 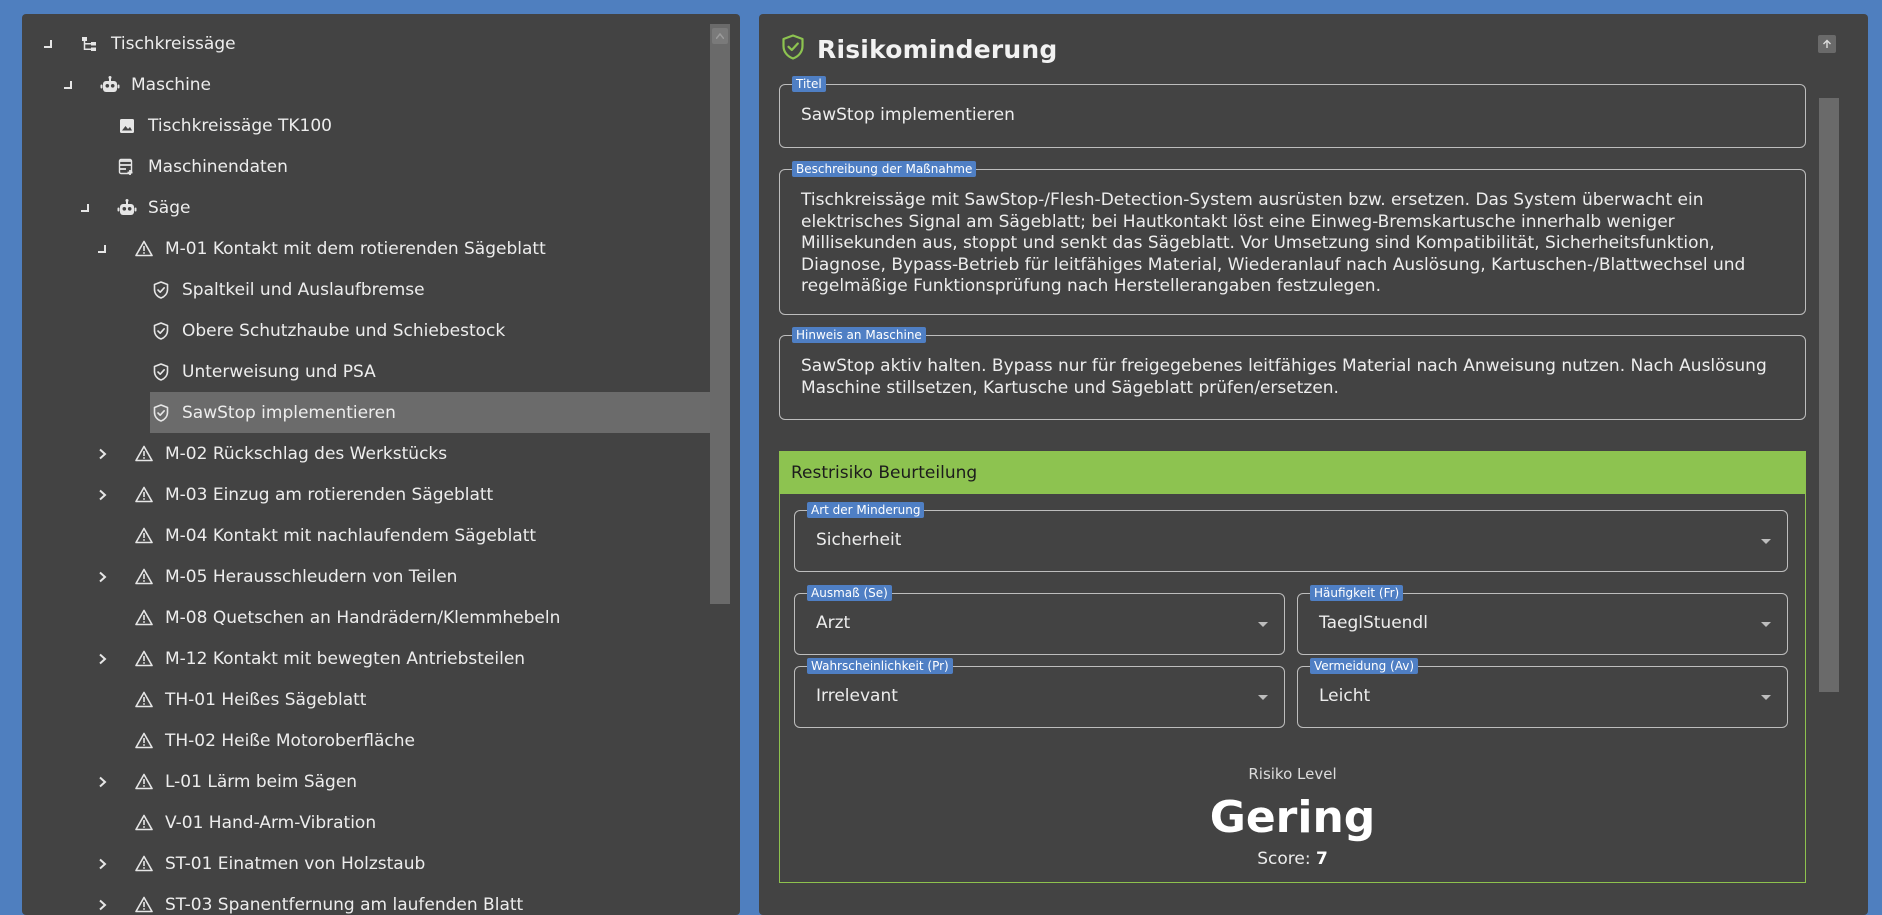 I want to click on titel-value: SawStop implementieren, so click(x=1293, y=116).